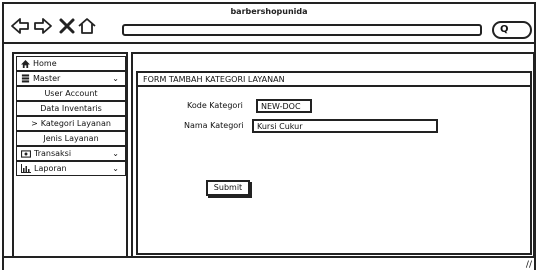  What do you see at coordinates (20, 26) in the screenshot?
I see `back-icon` at bounding box center [20, 26].